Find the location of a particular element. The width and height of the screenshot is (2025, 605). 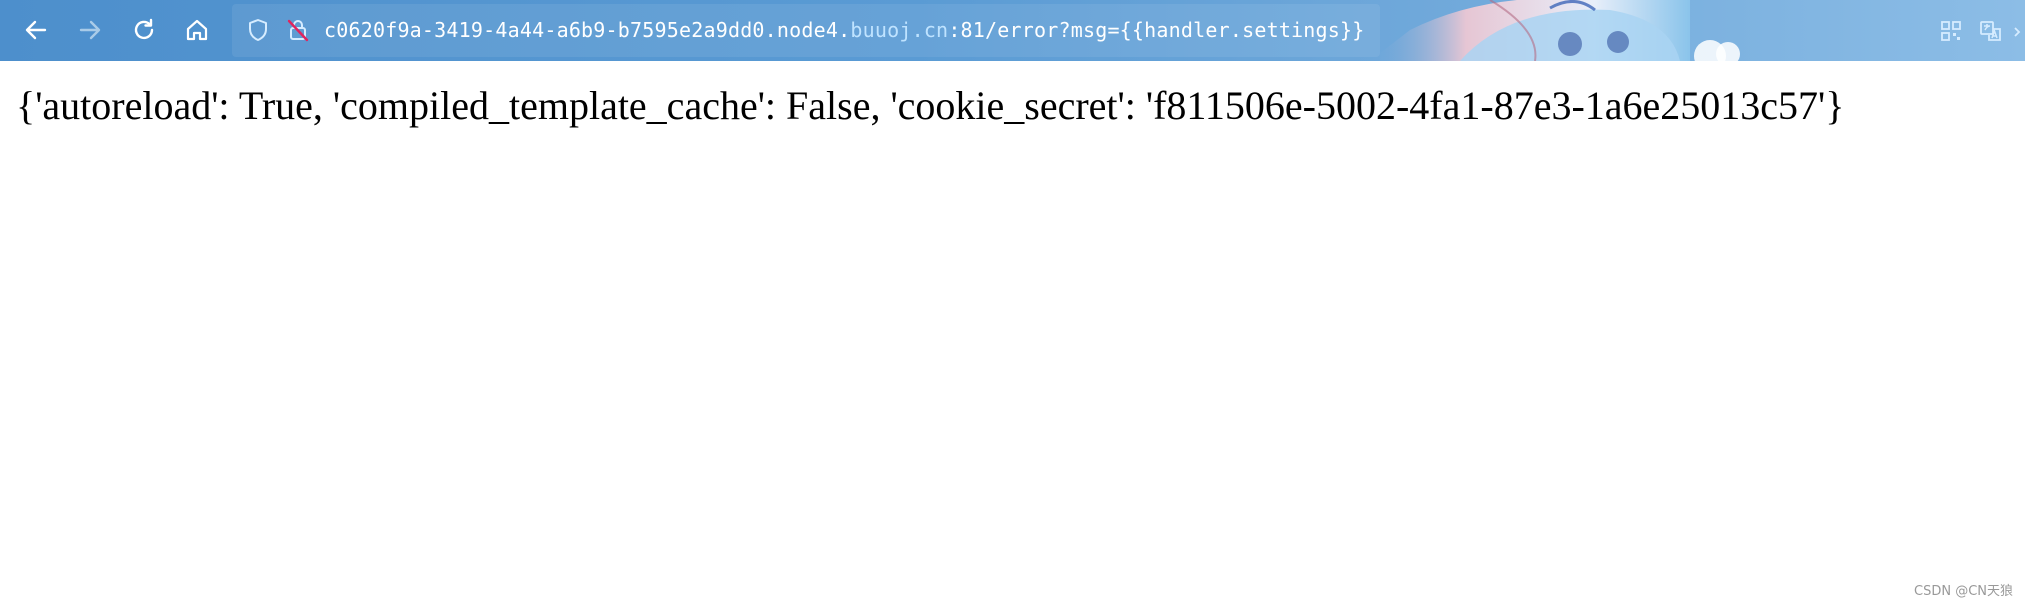

forward-button is located at coordinates (90, 30).